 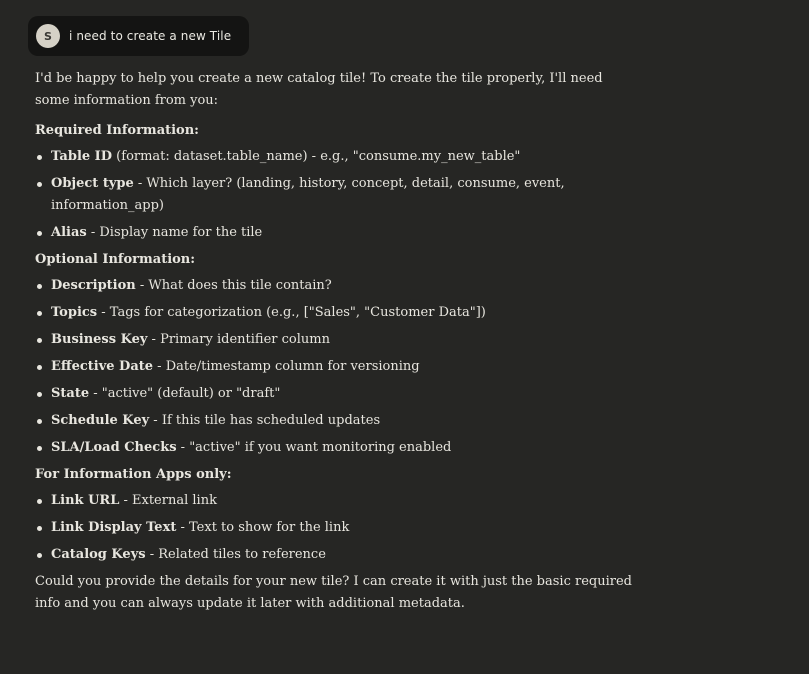 I want to click on item-term: Topics, so click(x=74, y=312).